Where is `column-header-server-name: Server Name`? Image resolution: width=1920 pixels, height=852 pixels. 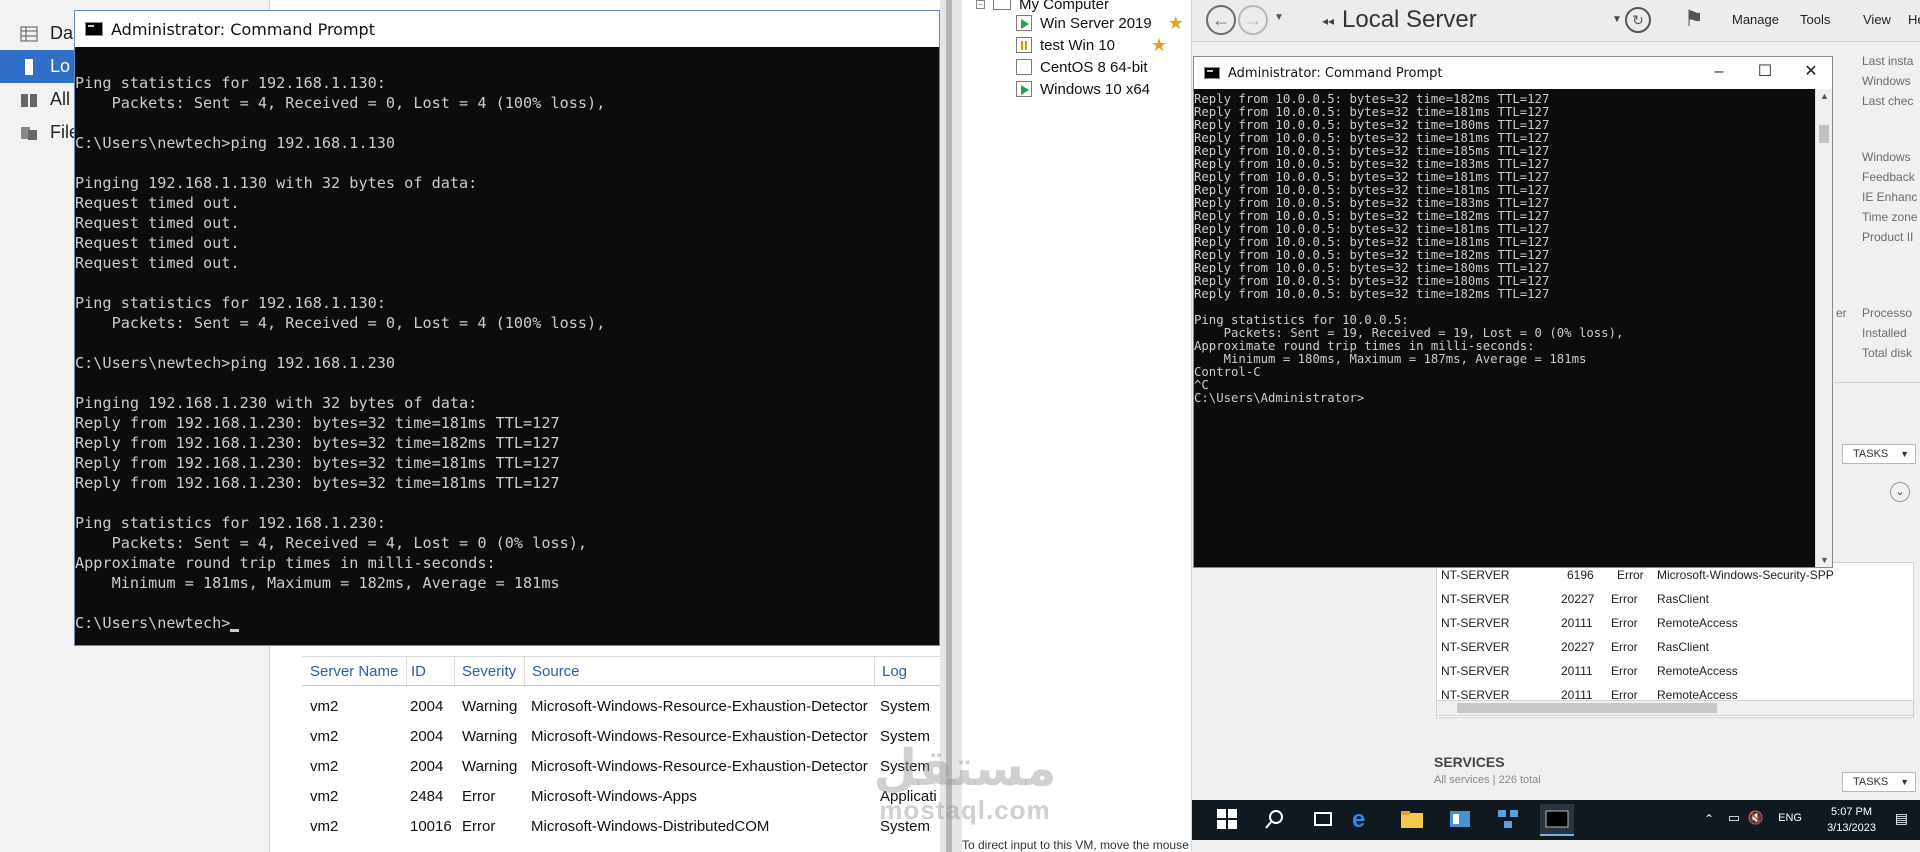 column-header-server-name: Server Name is located at coordinates (354, 671).